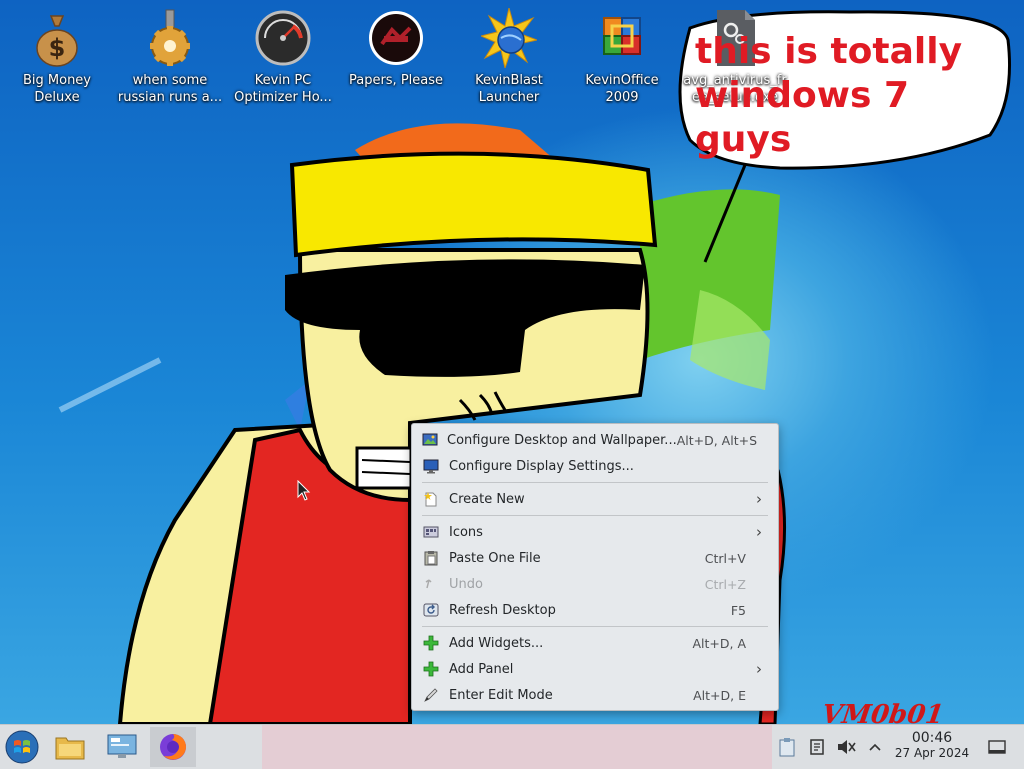 This screenshot has height=769, width=1024. What do you see at coordinates (802, 117) in the screenshot?
I see `speech-line-2: windows 7 guys` at bounding box center [802, 117].